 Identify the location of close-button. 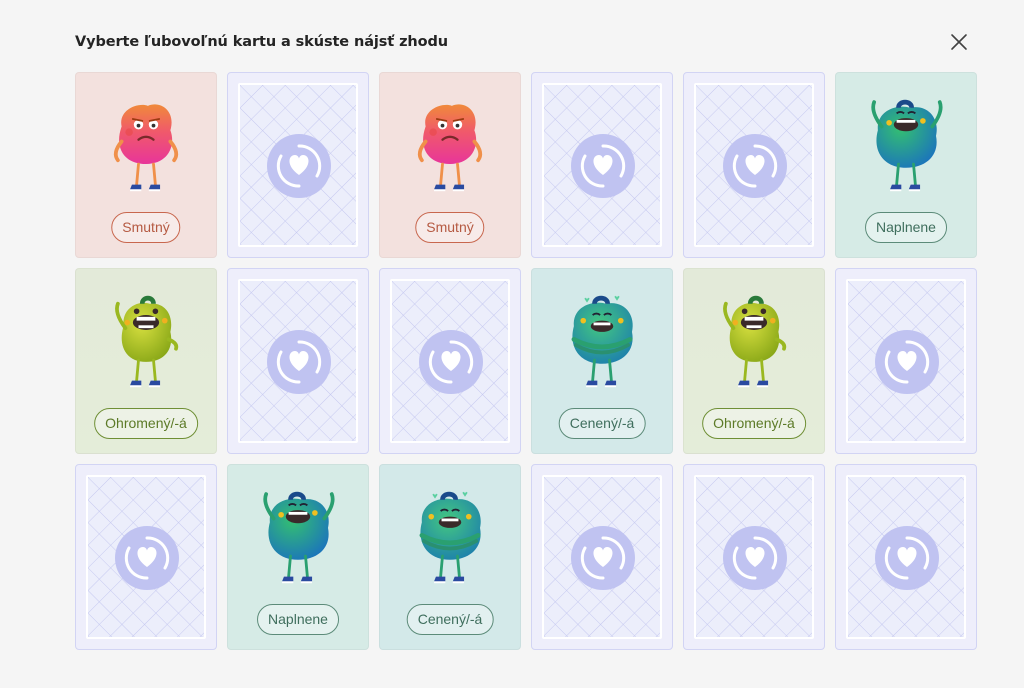
(959, 42).